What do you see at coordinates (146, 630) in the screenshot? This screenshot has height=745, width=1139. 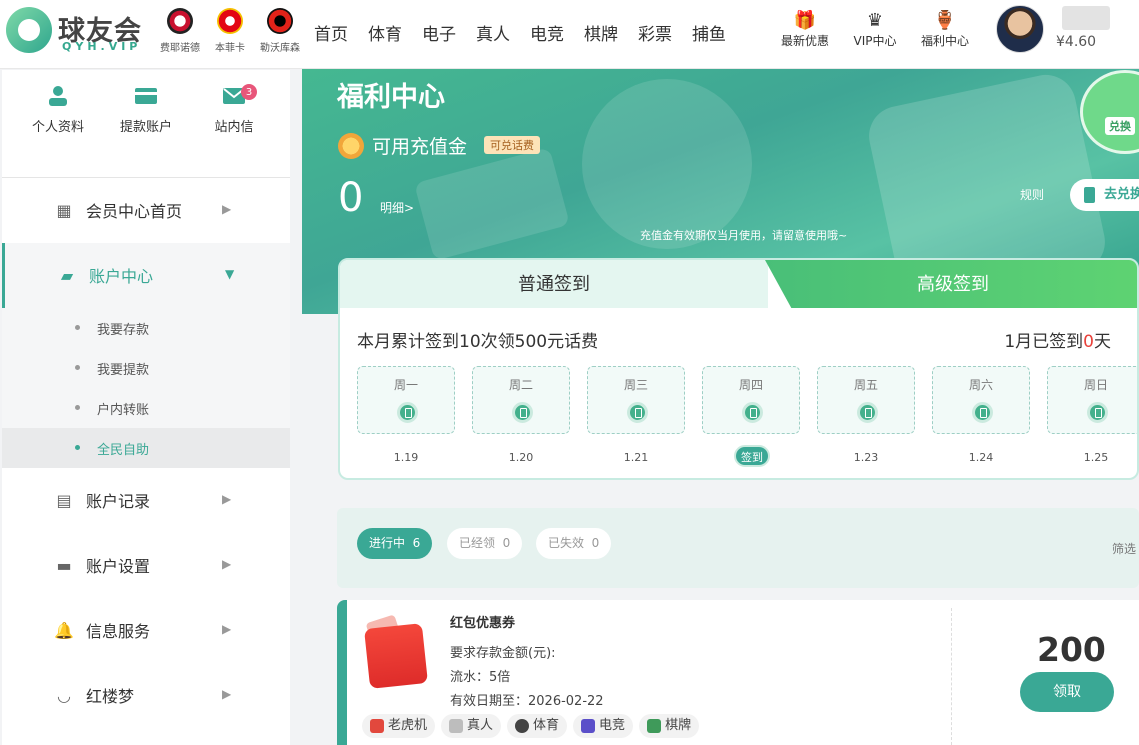 I see `menu-info-service: 🔔 信息服务 ▶` at bounding box center [146, 630].